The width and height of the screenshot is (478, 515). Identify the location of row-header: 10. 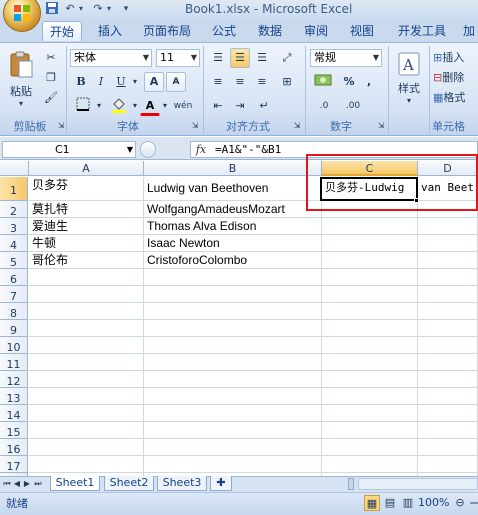
(14, 345).